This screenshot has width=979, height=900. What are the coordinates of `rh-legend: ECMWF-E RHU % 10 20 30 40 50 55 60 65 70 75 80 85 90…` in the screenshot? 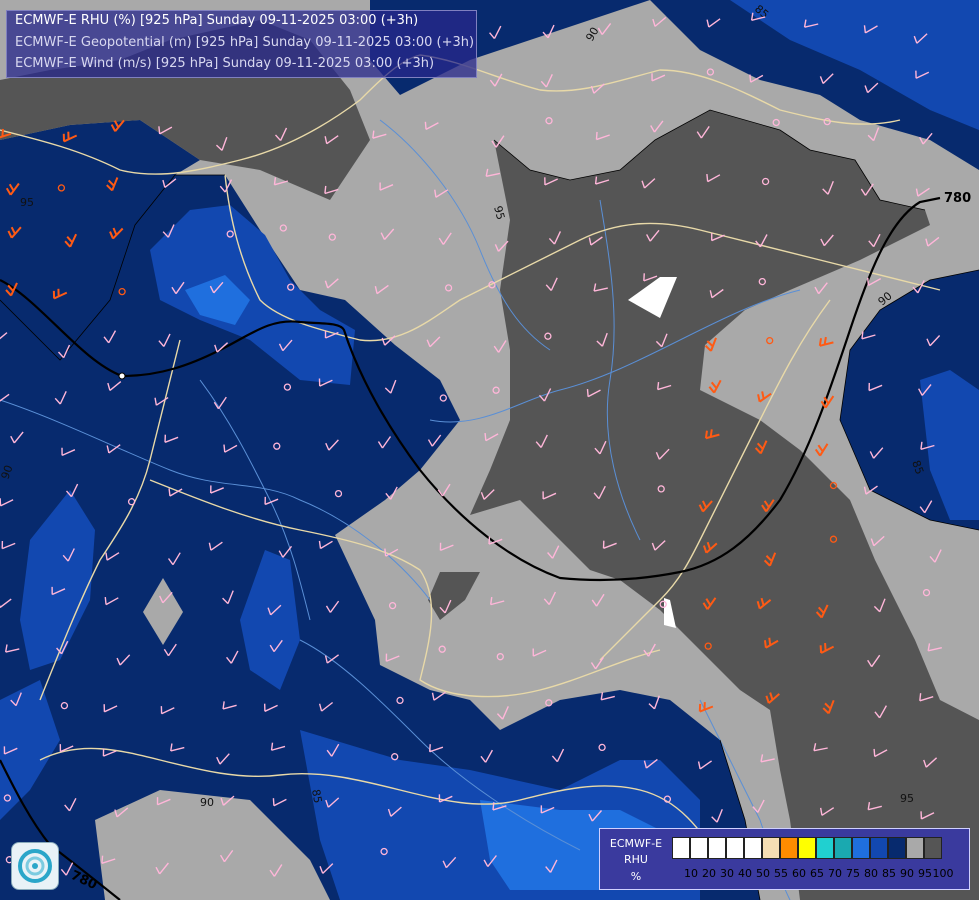 It's located at (784, 859).